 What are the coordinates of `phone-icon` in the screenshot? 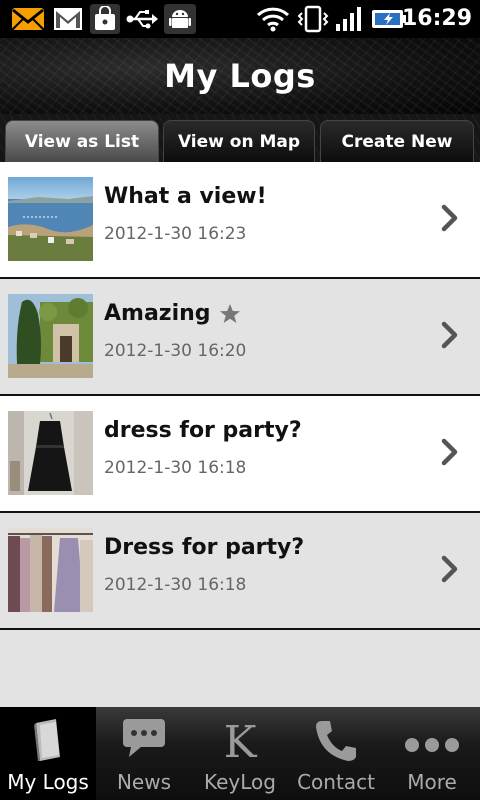 It's located at (336, 741).